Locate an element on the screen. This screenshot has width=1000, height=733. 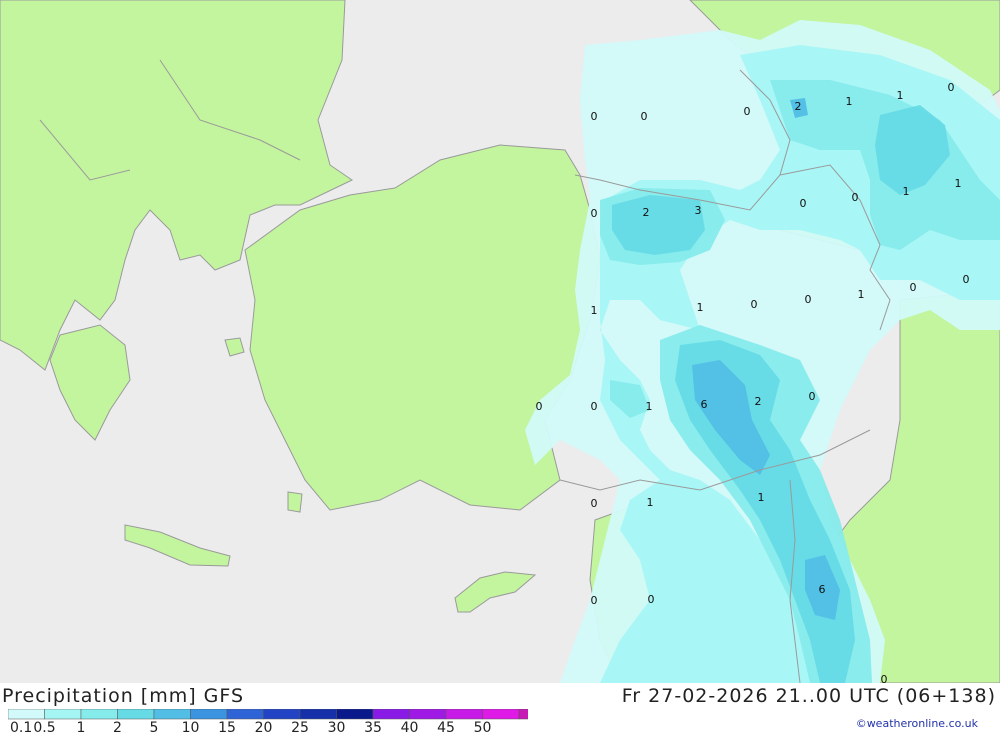
legend-label: 15 is located at coordinates (227, 726).